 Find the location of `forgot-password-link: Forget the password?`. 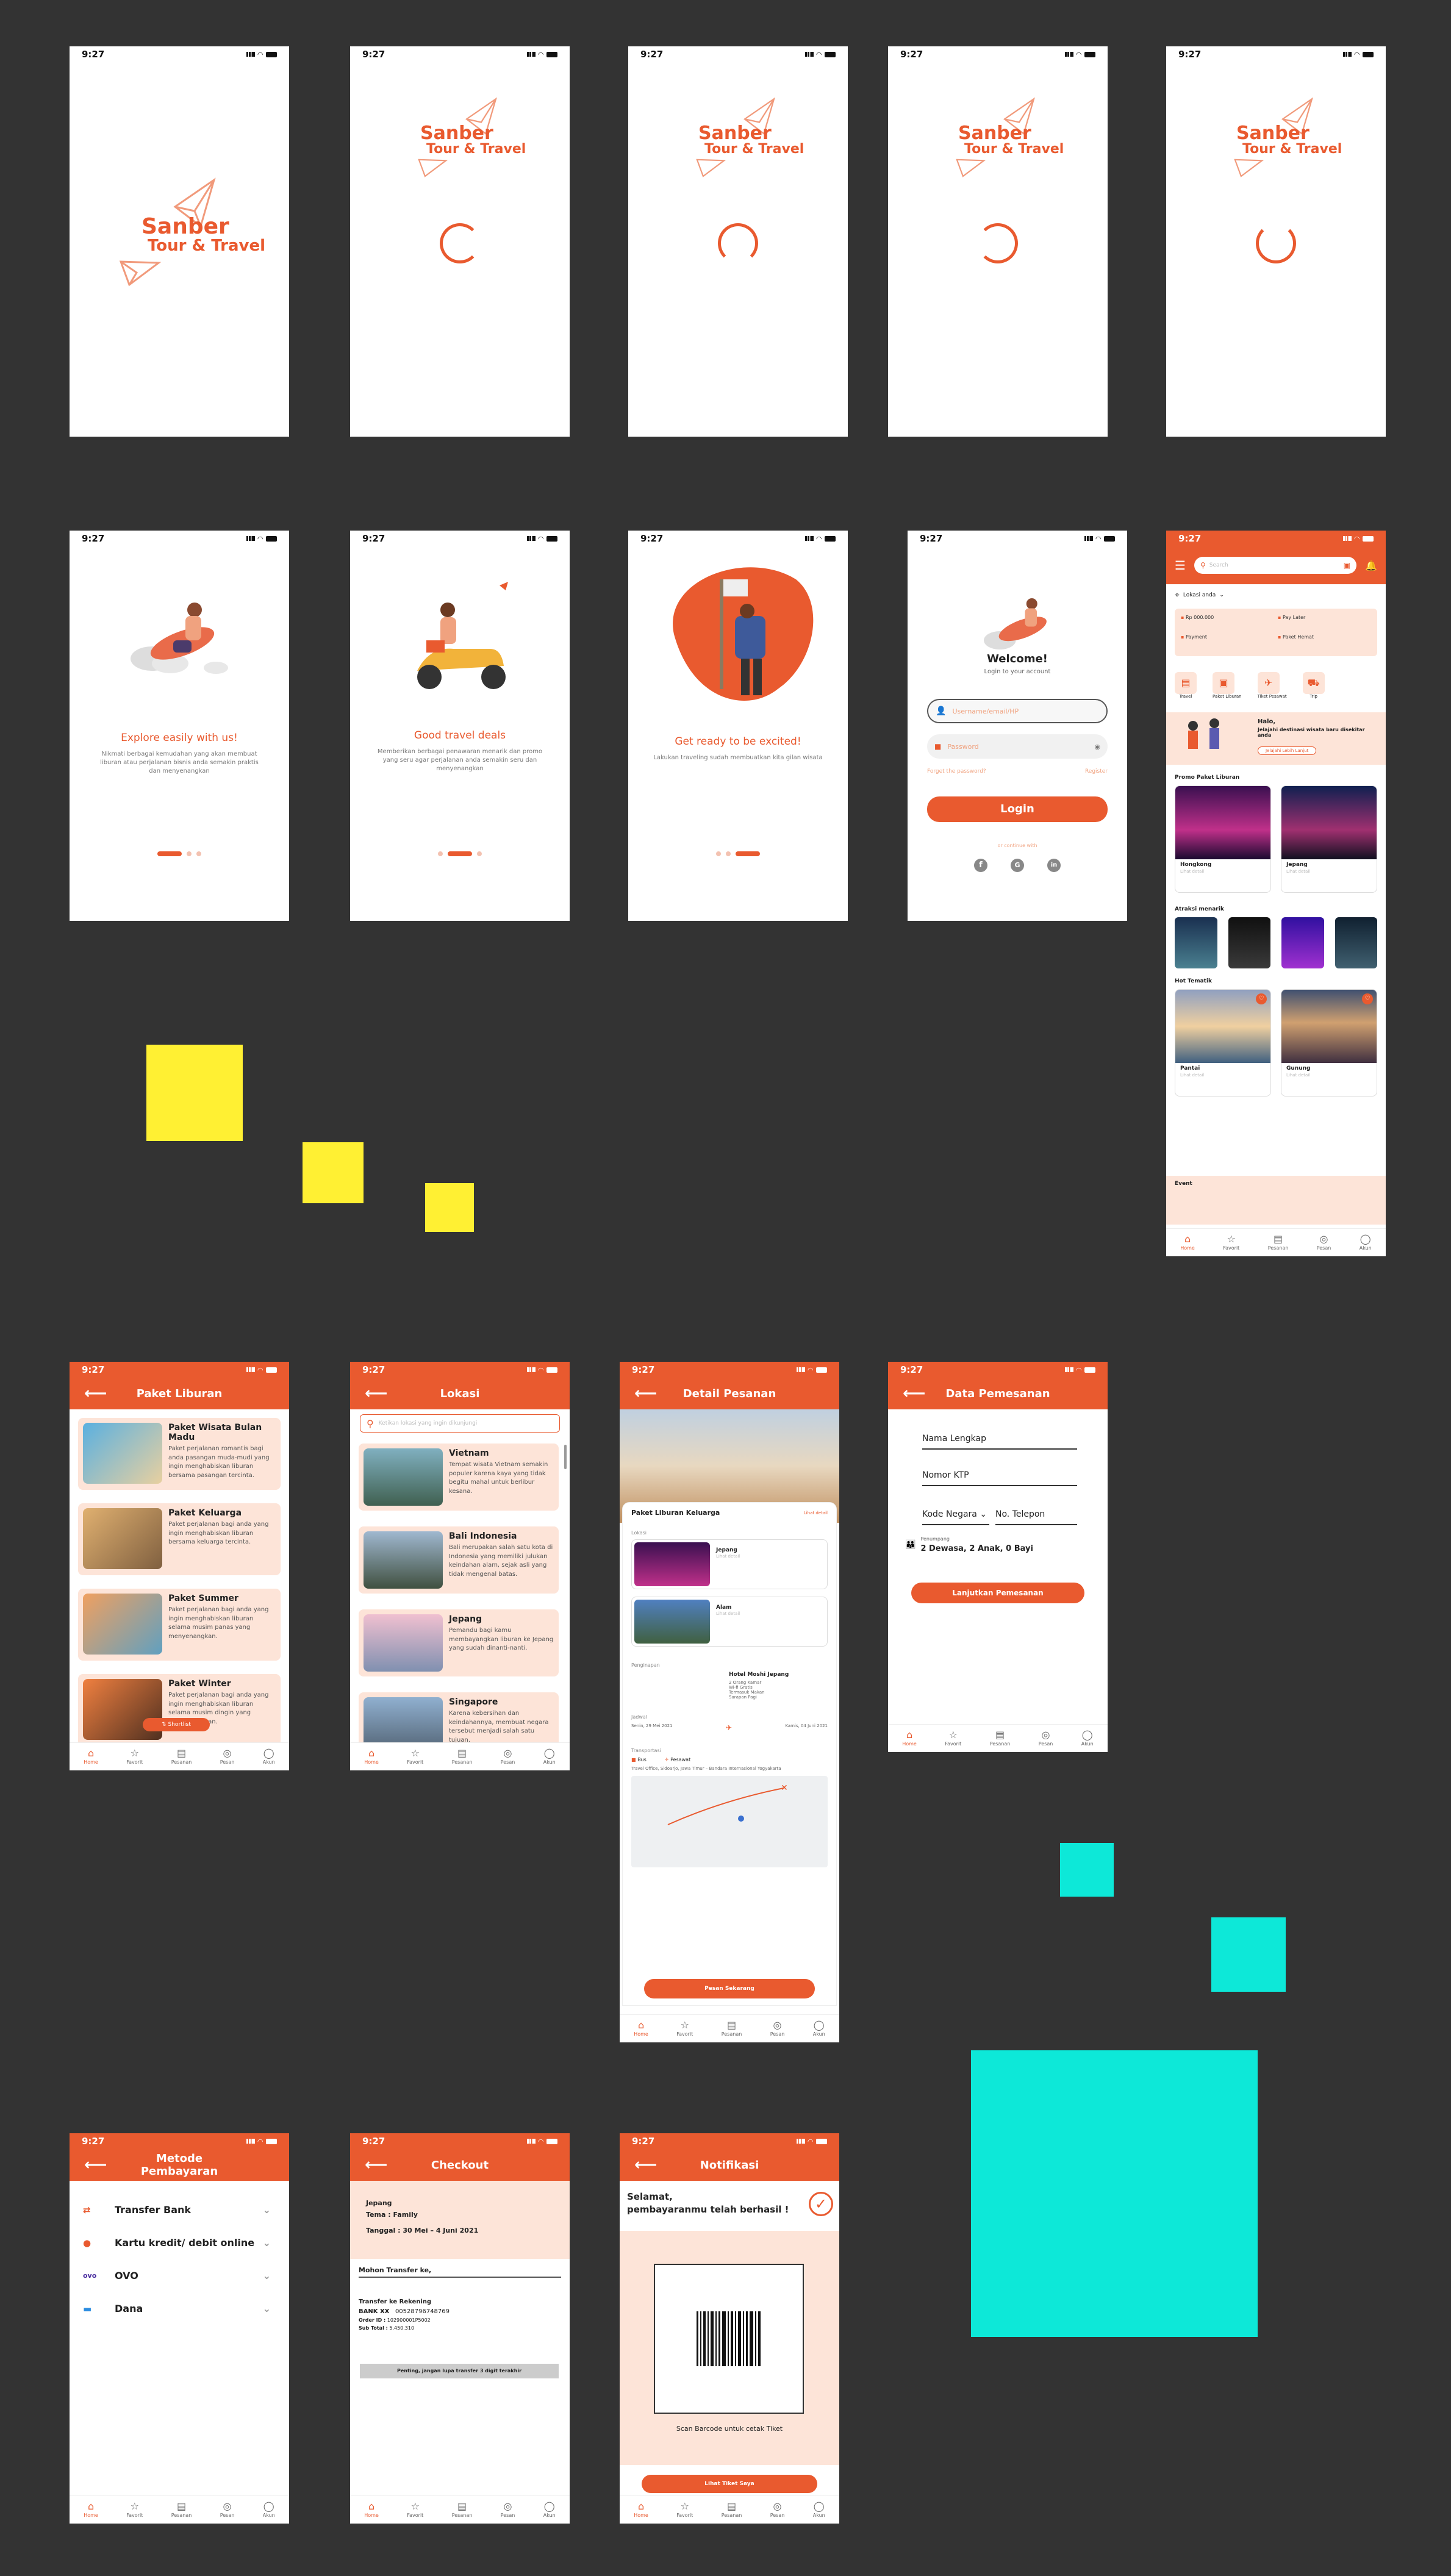

forgot-password-link: Forget the password? is located at coordinates (957, 771).